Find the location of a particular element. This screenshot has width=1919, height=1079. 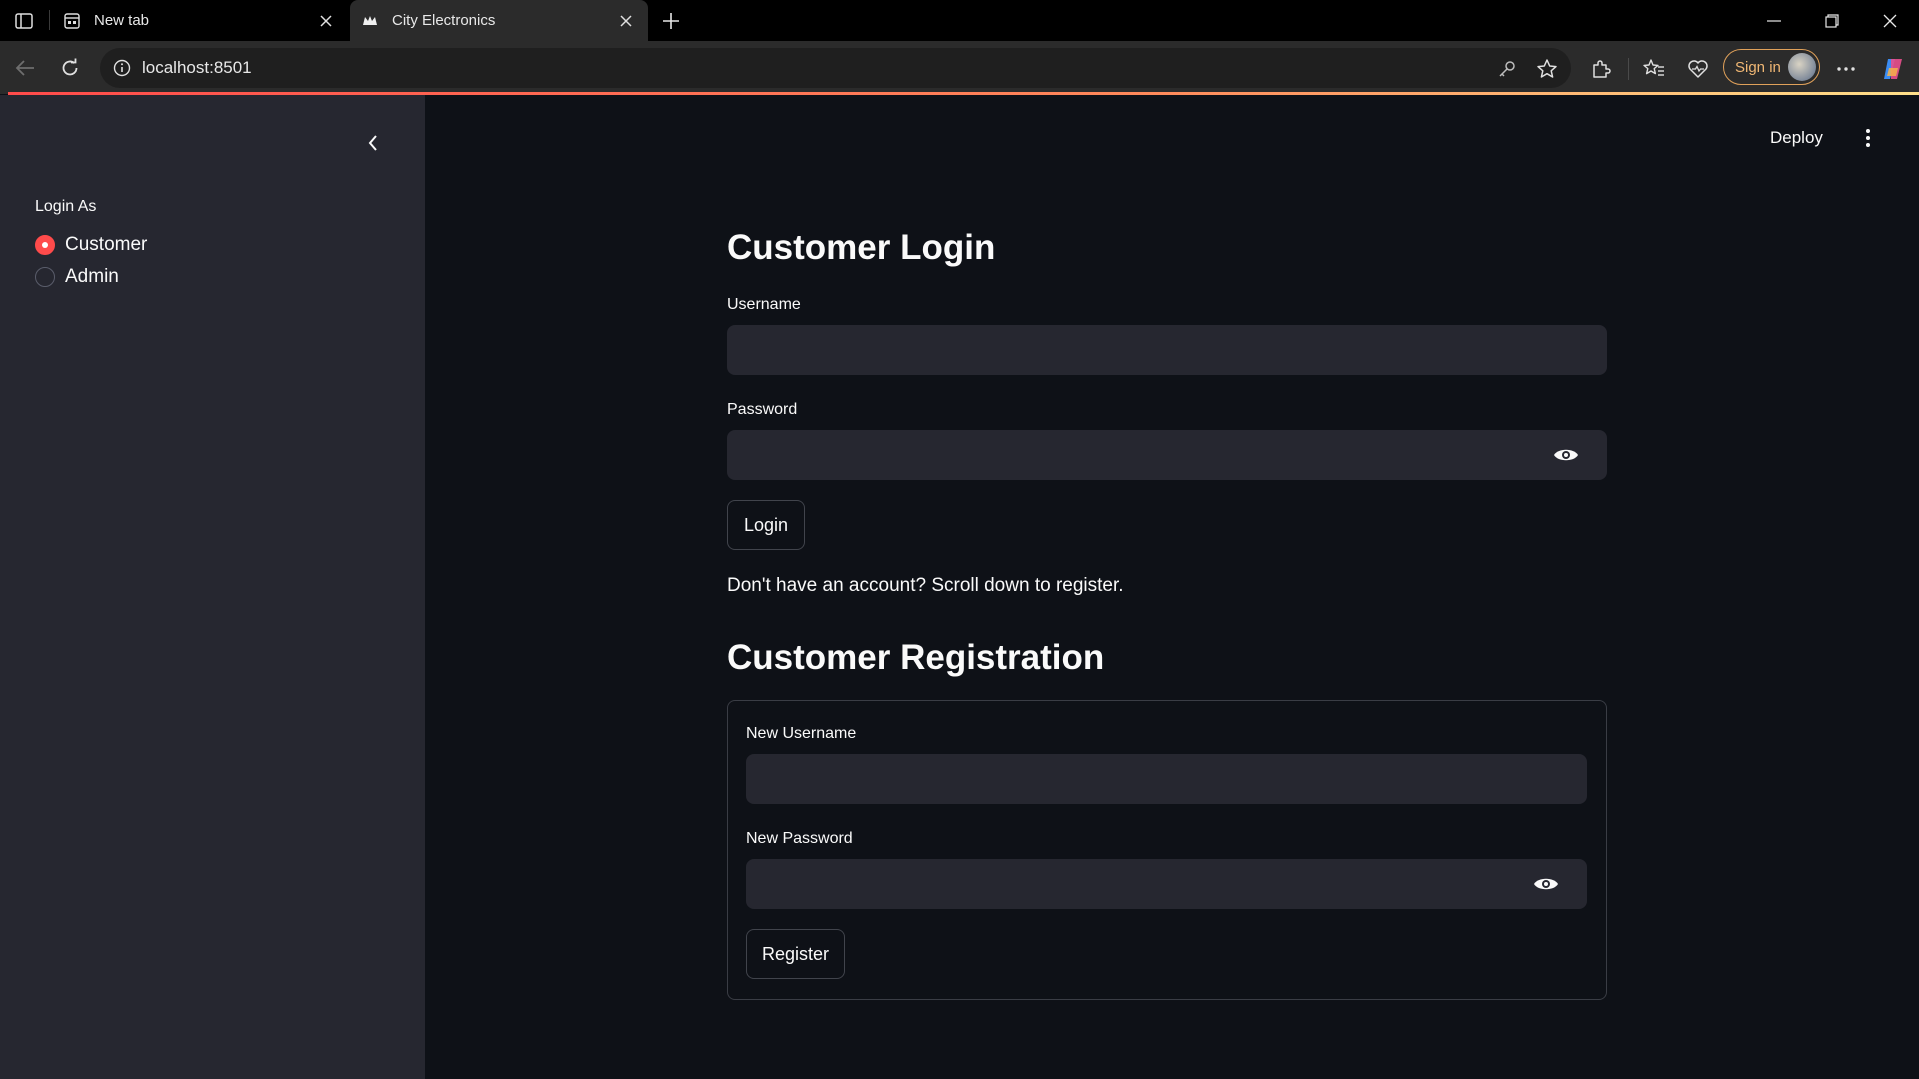

url-text: localhost:8501 is located at coordinates (197, 67).